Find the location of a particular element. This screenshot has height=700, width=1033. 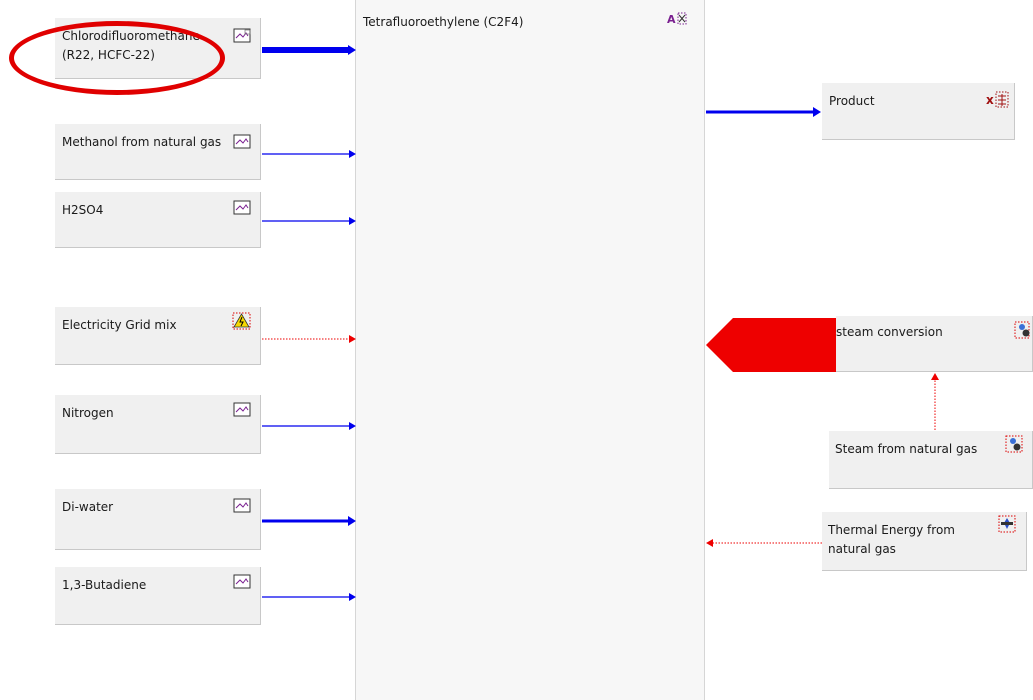

steam-conversion-flow-arrow is located at coordinates (771, 345).